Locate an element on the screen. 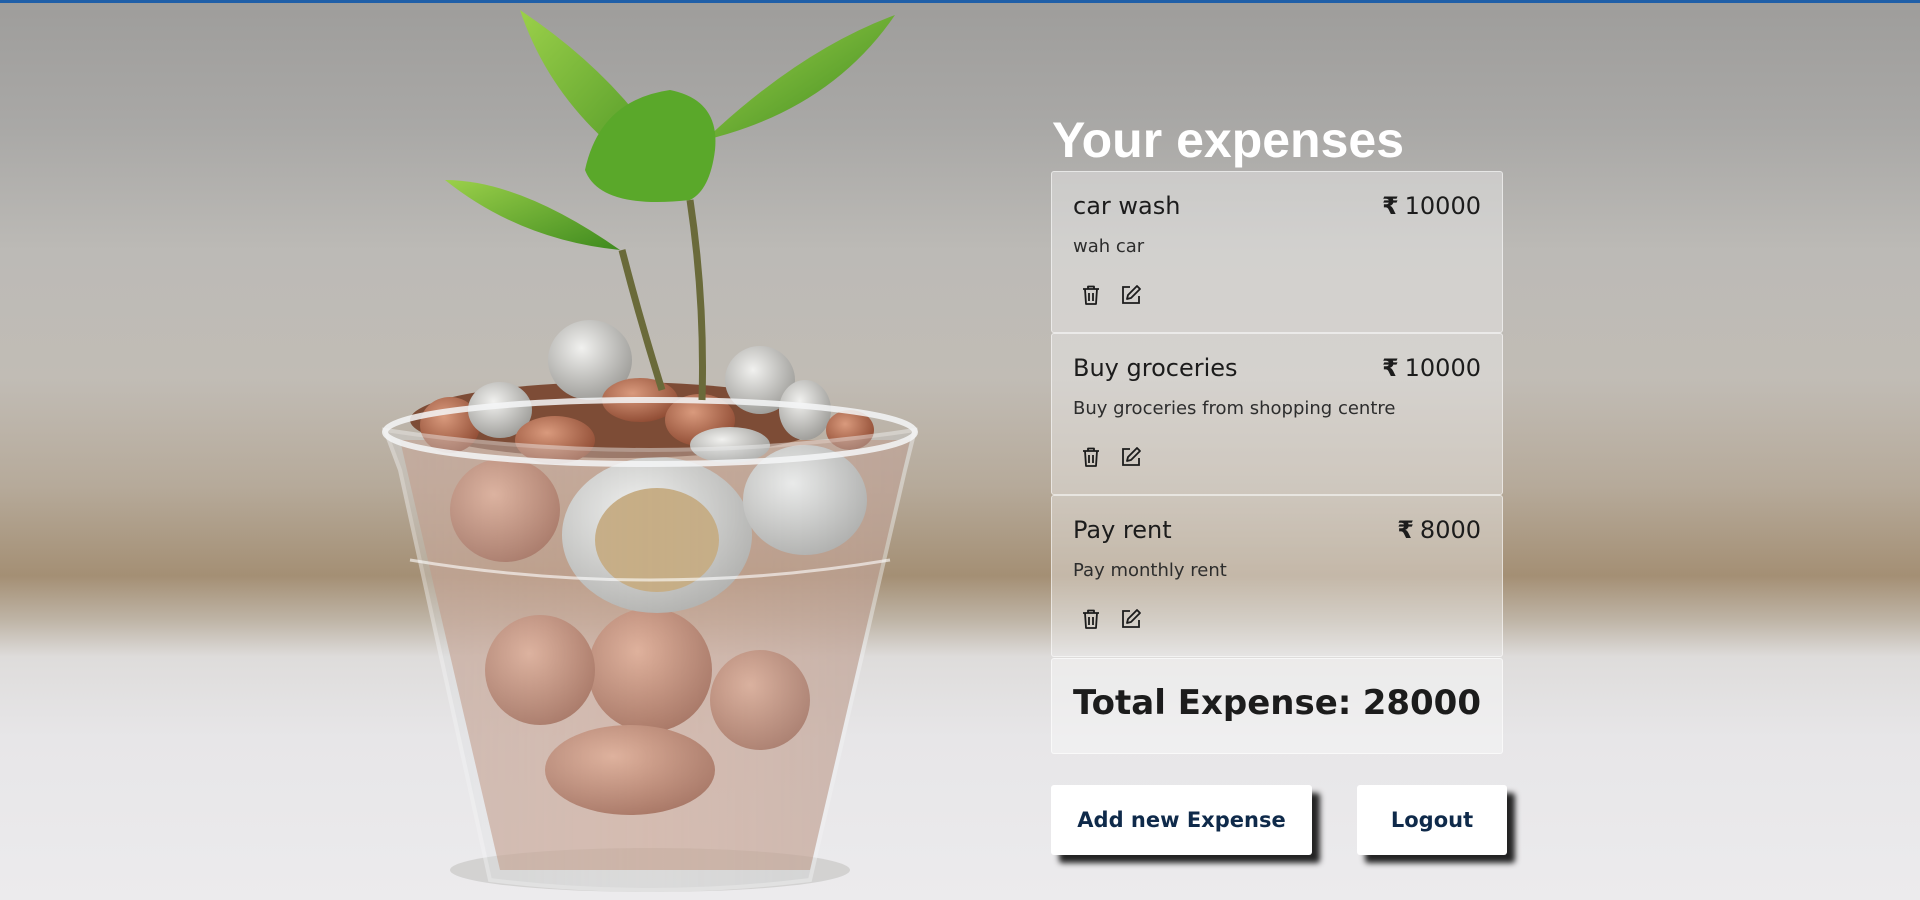 This screenshot has width=1920, height=900. total-expense-card: Total Expense: 28000 is located at coordinates (1277, 706).